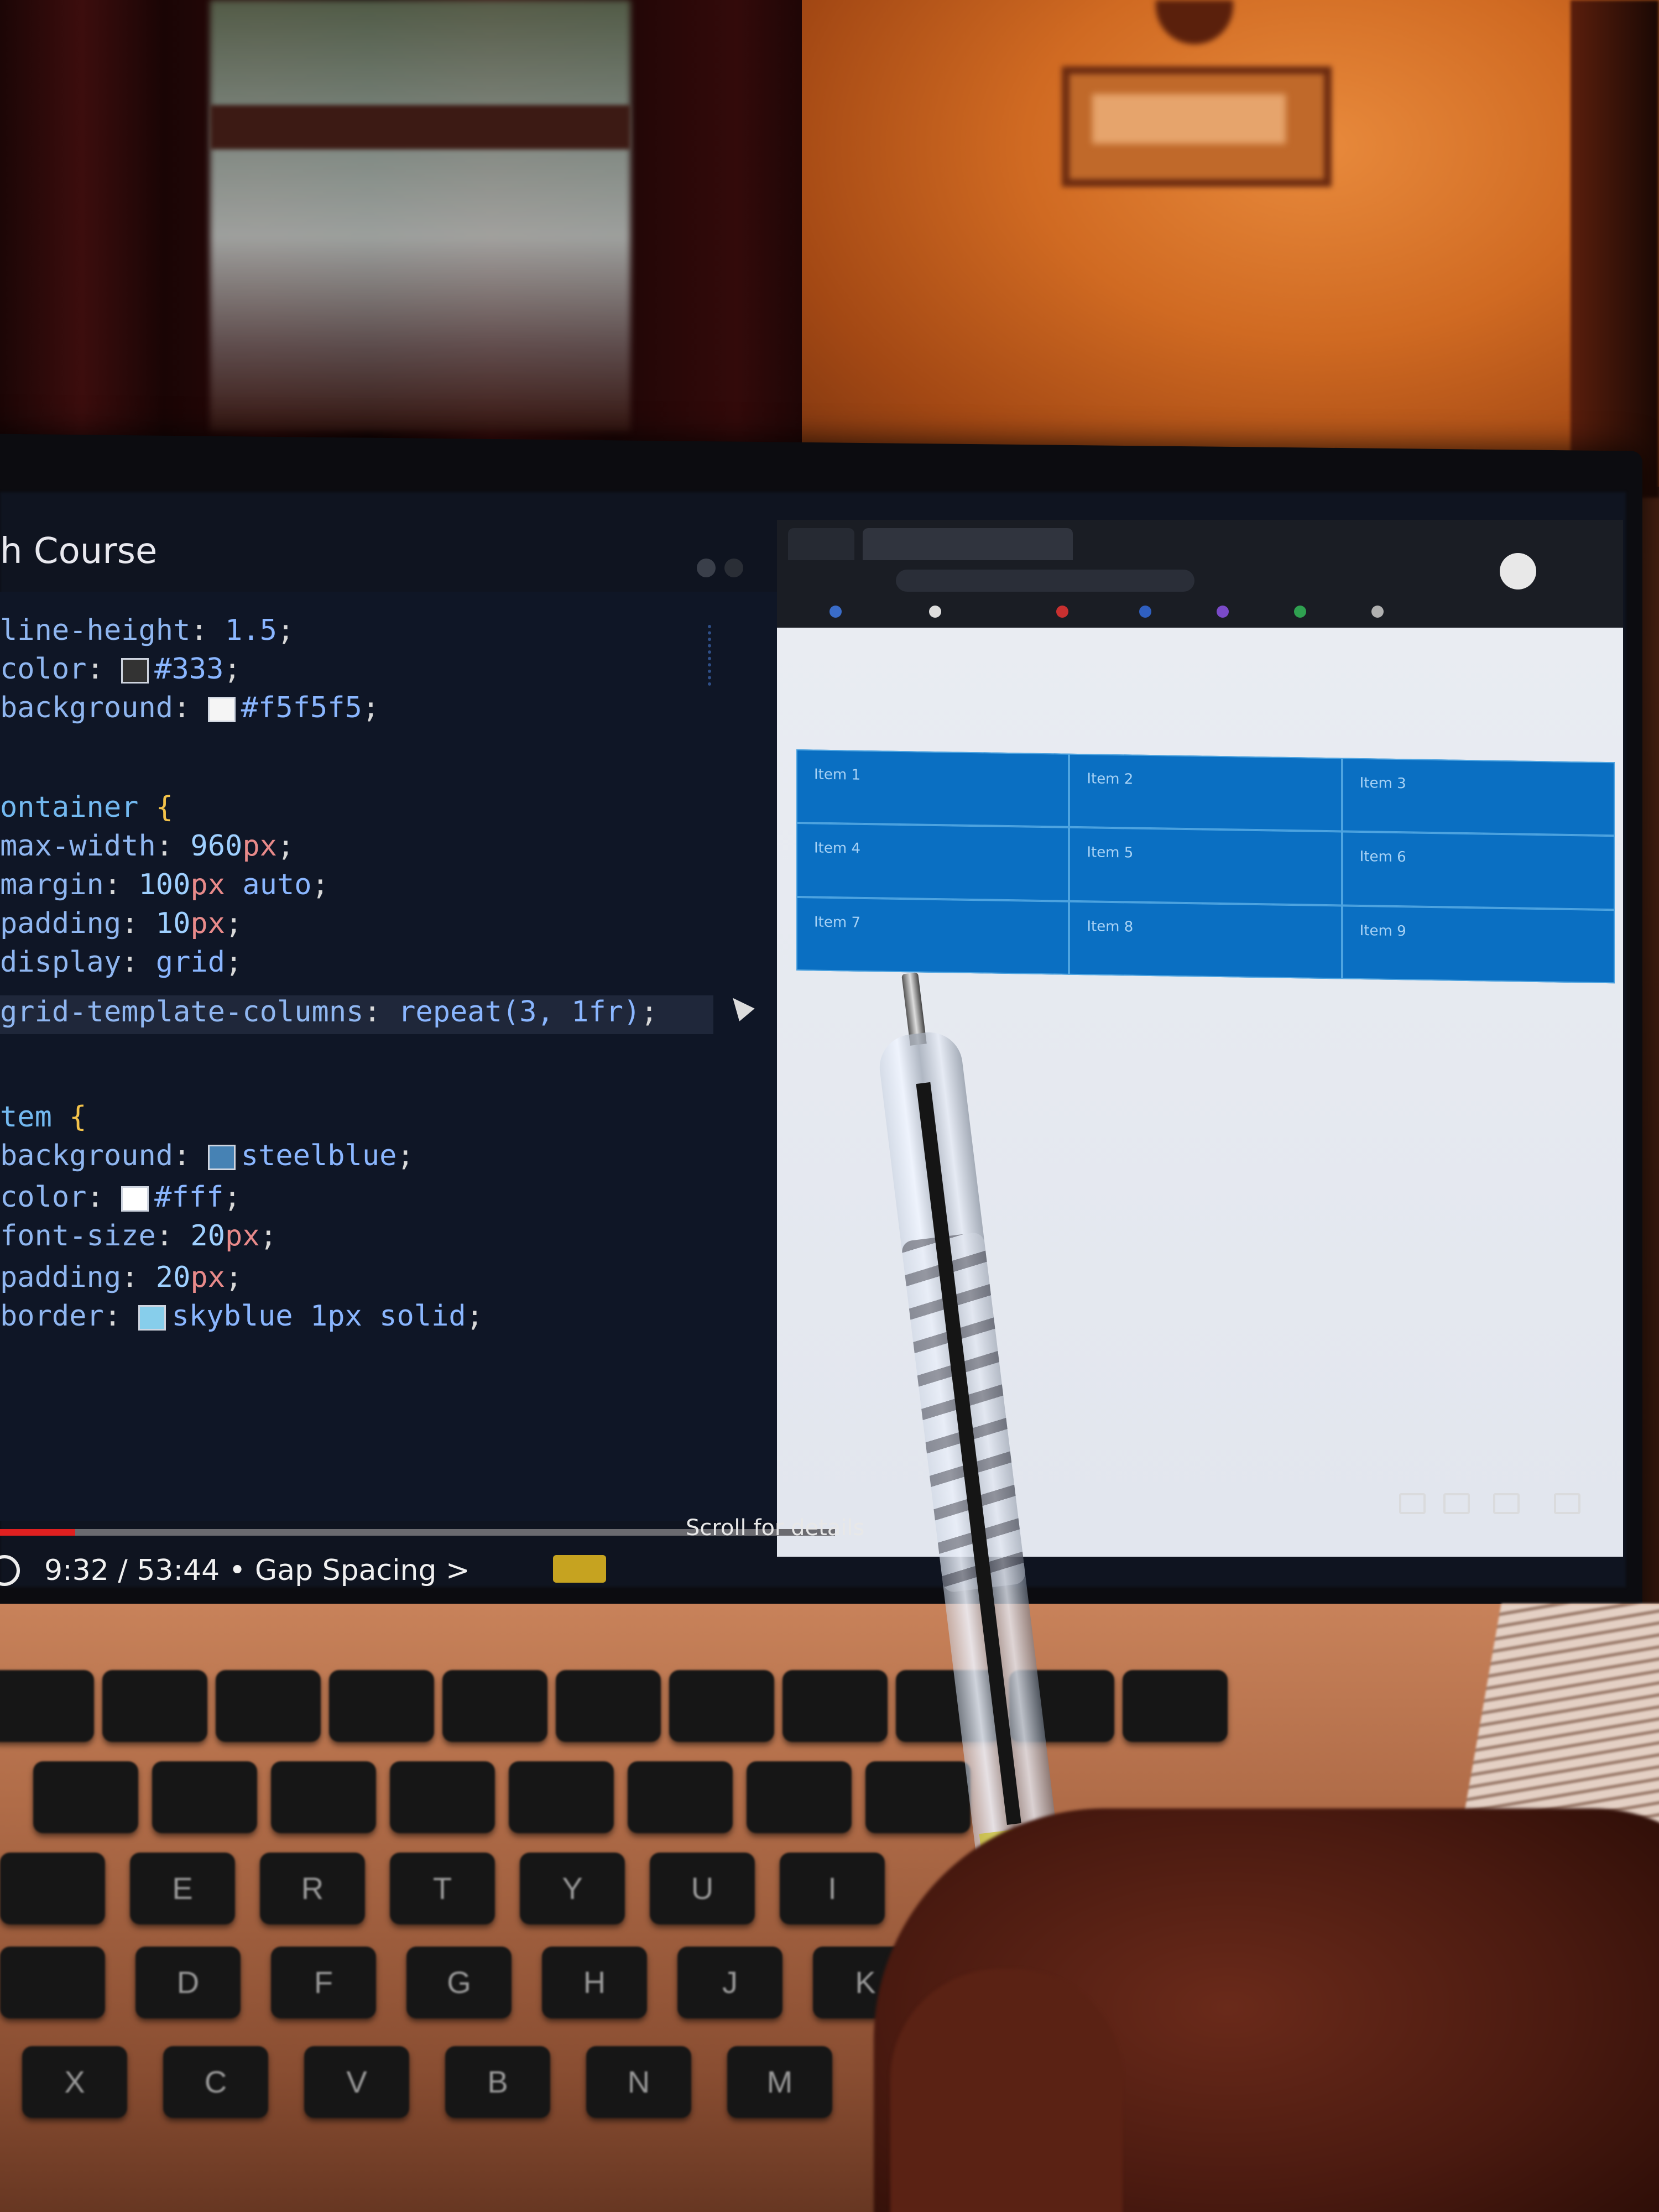 This screenshot has width=1659, height=2212. Describe the element at coordinates (188, 1983) in the screenshot. I see `keyboard-key: D` at that location.